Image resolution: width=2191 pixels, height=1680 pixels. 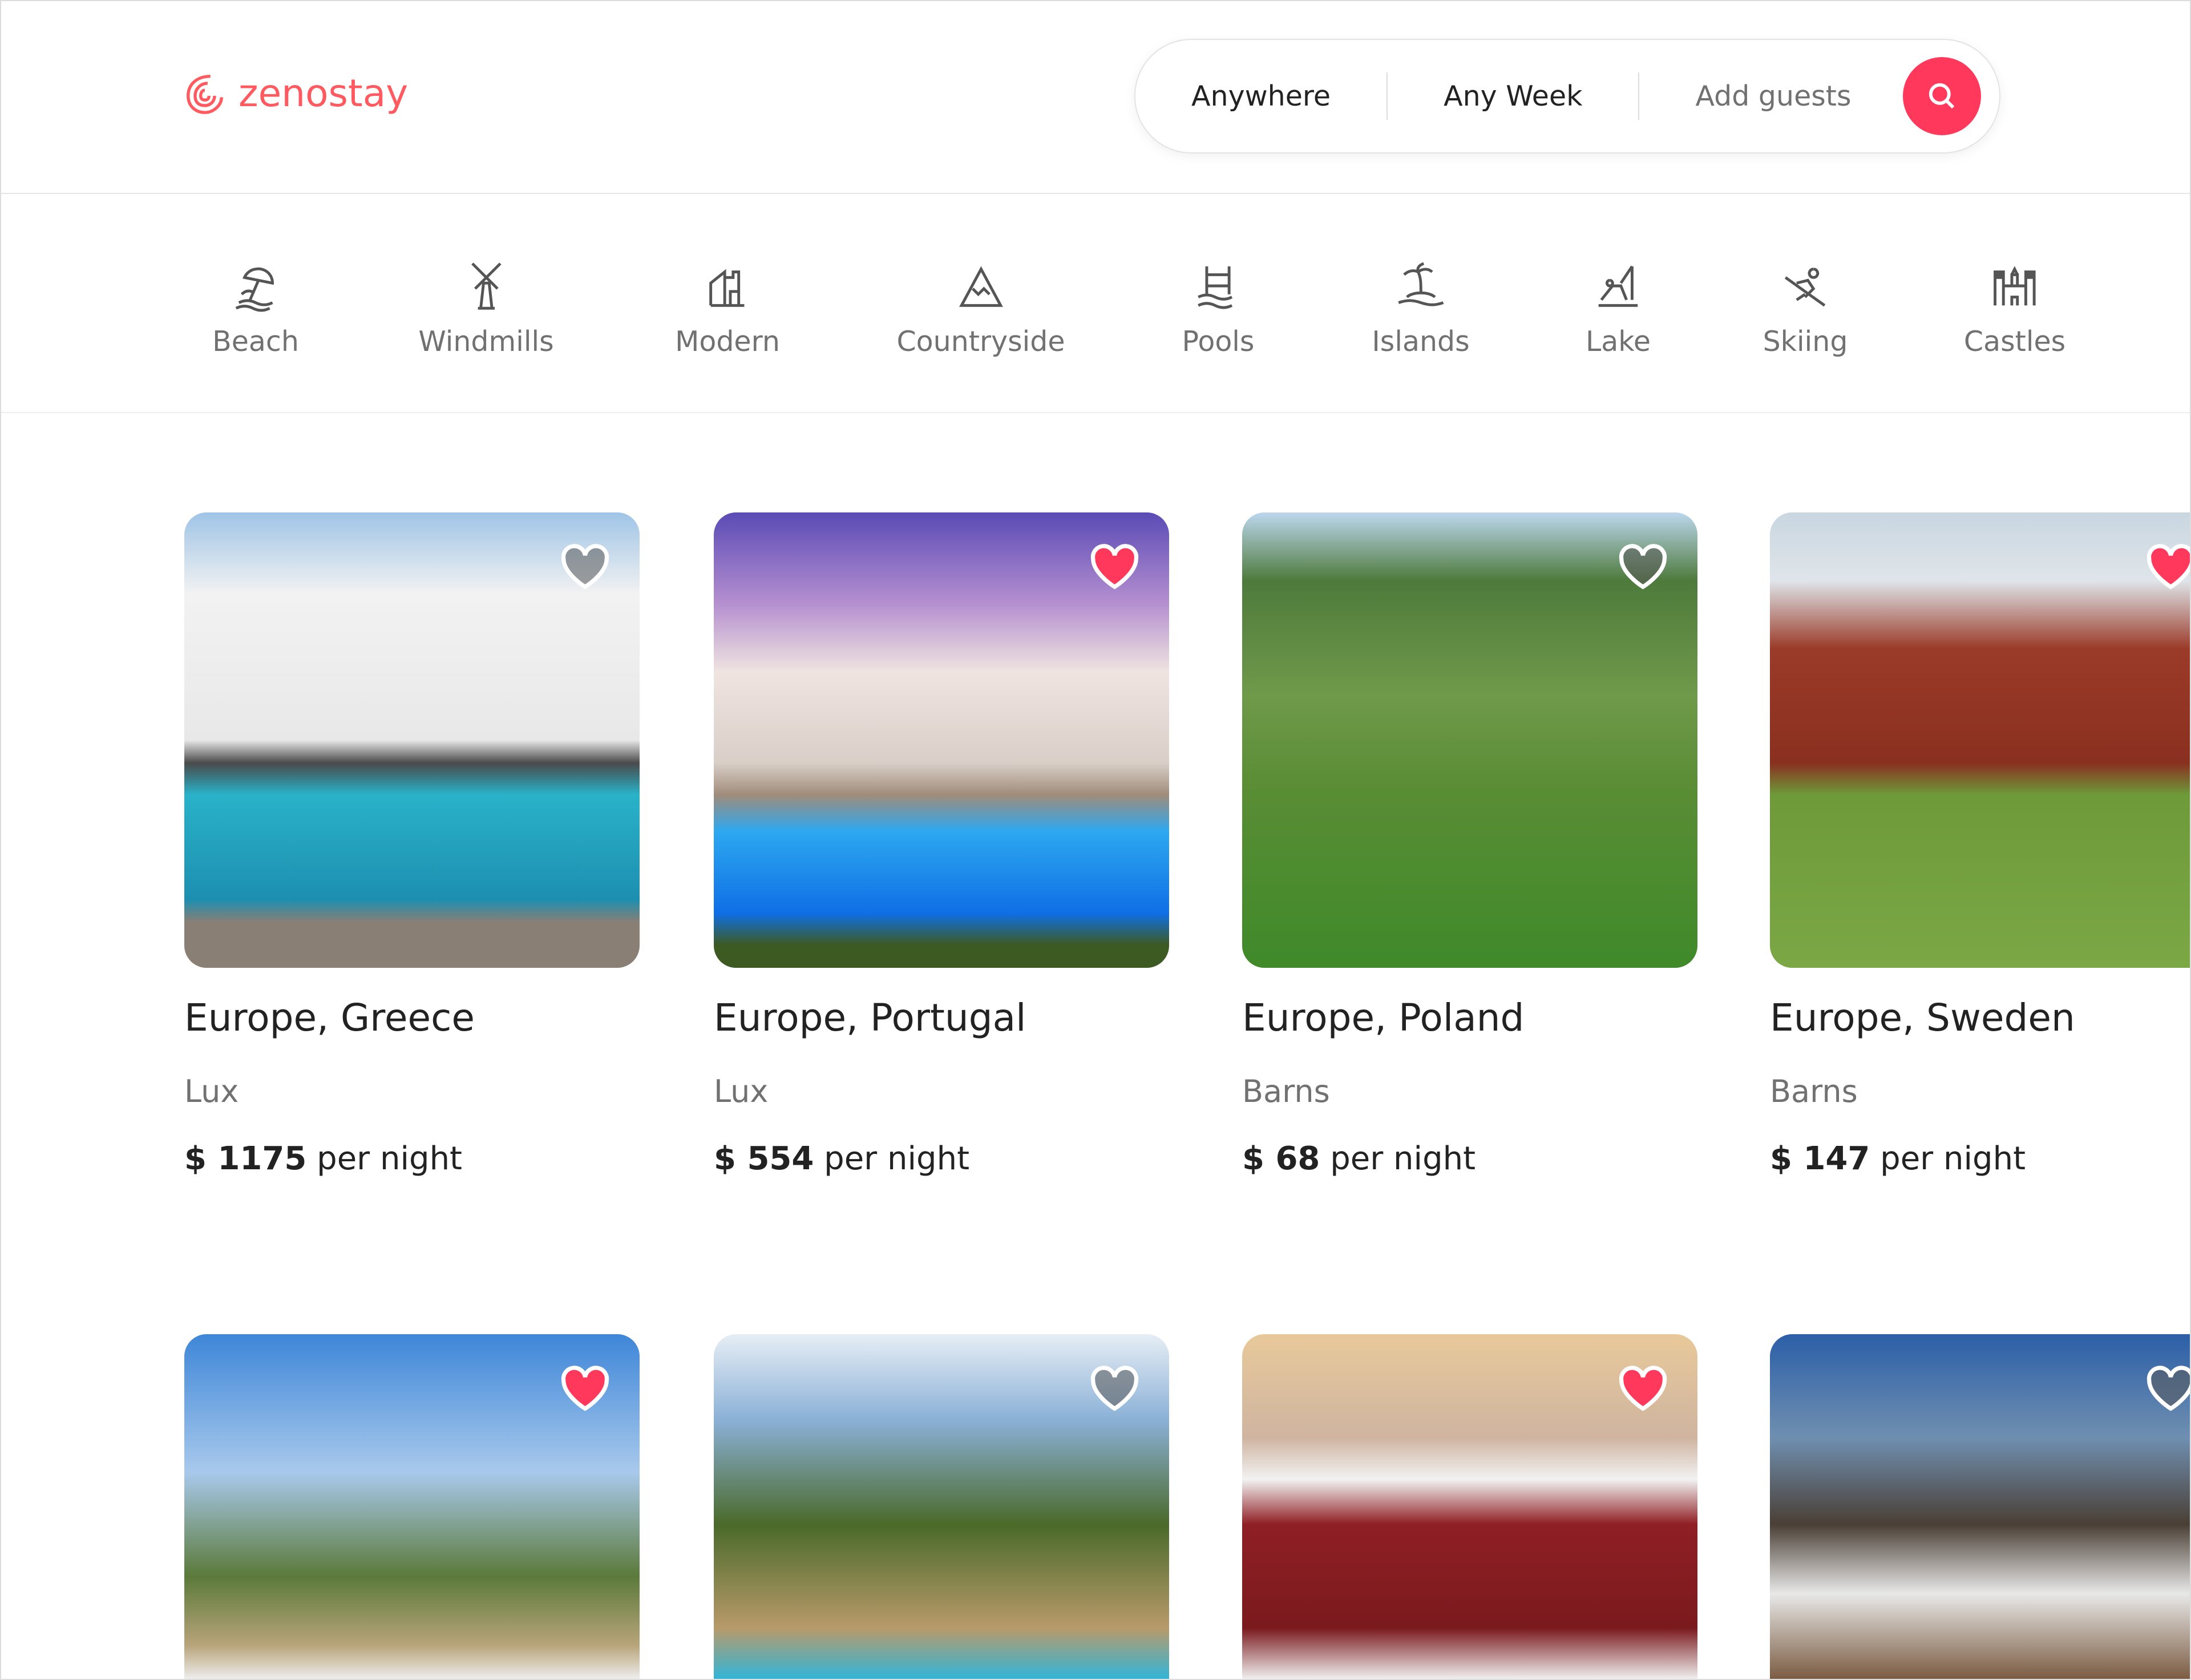 I want to click on category-islands: Islands, so click(x=1421, y=308).